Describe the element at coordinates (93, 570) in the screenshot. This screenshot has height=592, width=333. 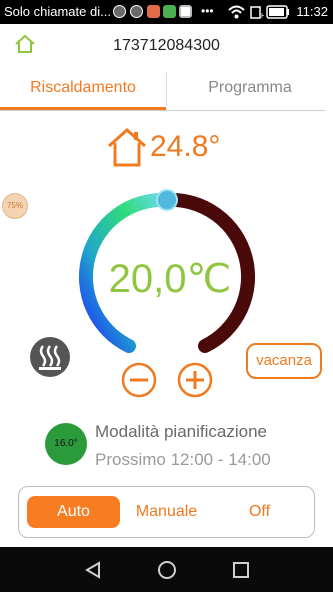
I see `back-icon` at that location.